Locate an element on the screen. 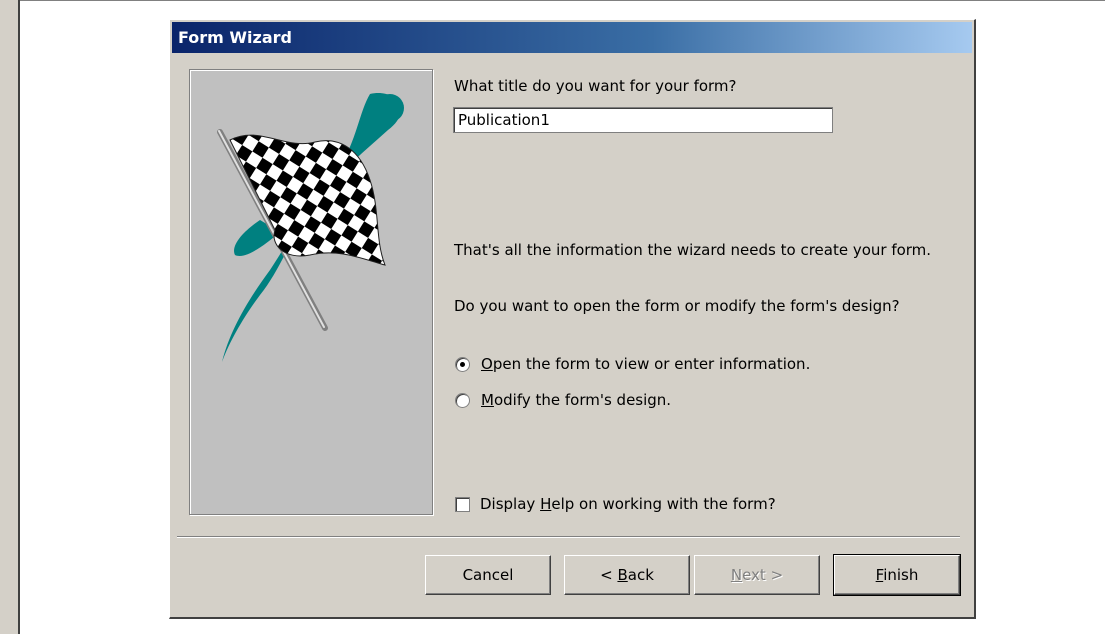 This screenshot has width=1105, height=634. help-checkbox-label: Display Help on working with the form? is located at coordinates (628, 504).